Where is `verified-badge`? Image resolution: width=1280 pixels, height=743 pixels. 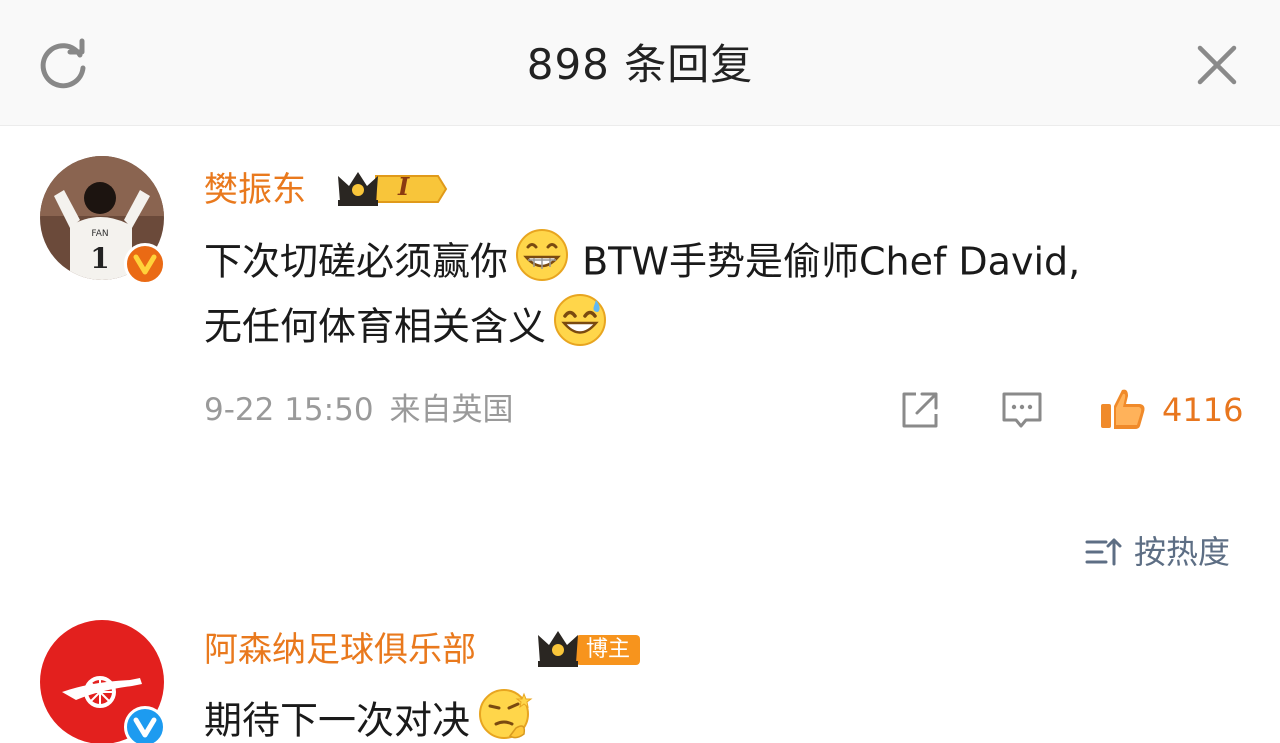 verified-badge is located at coordinates (145, 264).